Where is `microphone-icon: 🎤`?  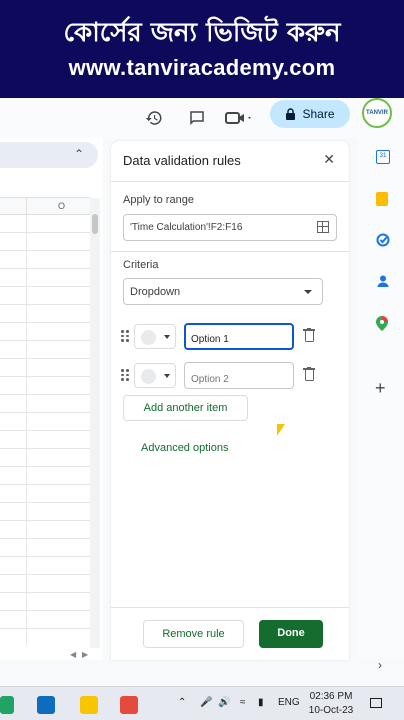 microphone-icon: 🎤 is located at coordinates (206, 702).